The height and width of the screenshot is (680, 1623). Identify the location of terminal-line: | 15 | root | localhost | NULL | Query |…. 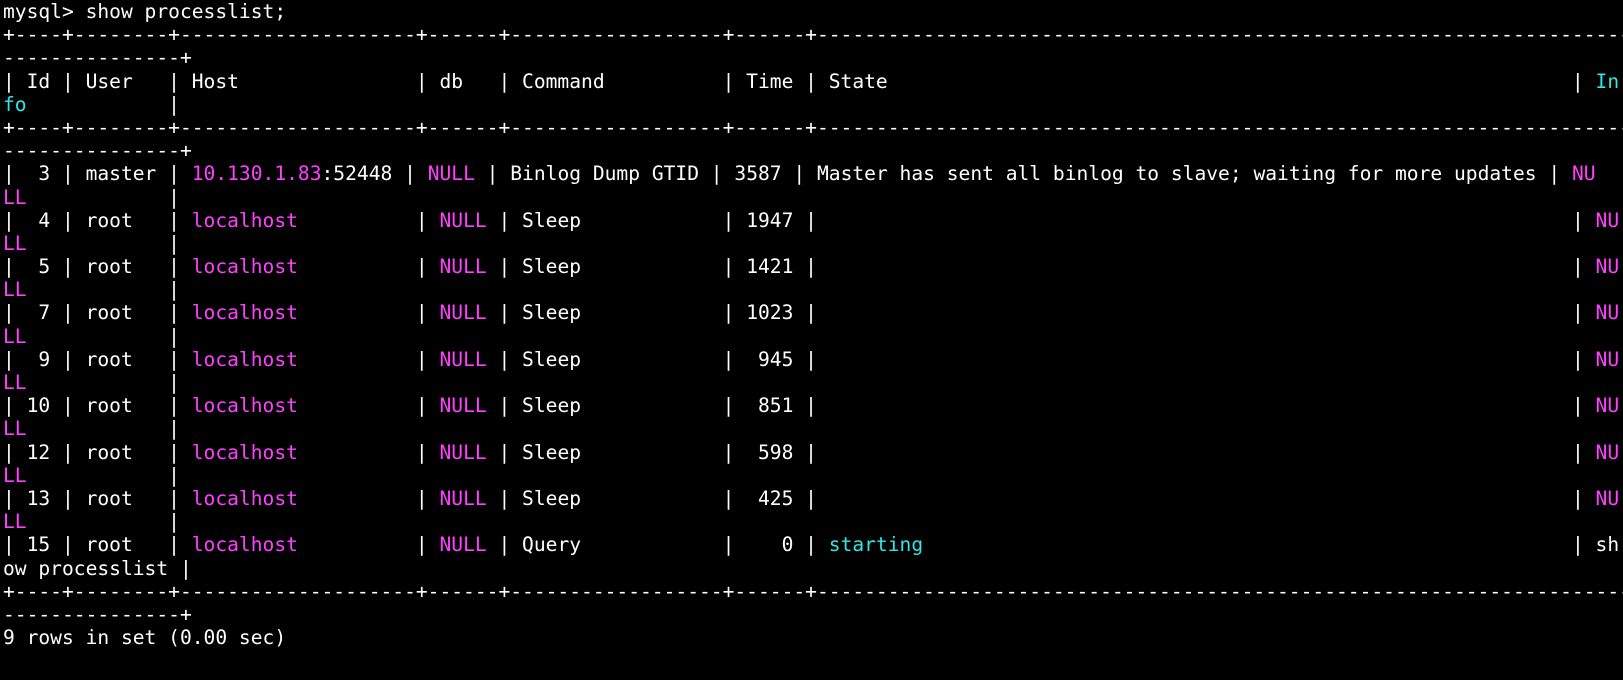
(813, 544).